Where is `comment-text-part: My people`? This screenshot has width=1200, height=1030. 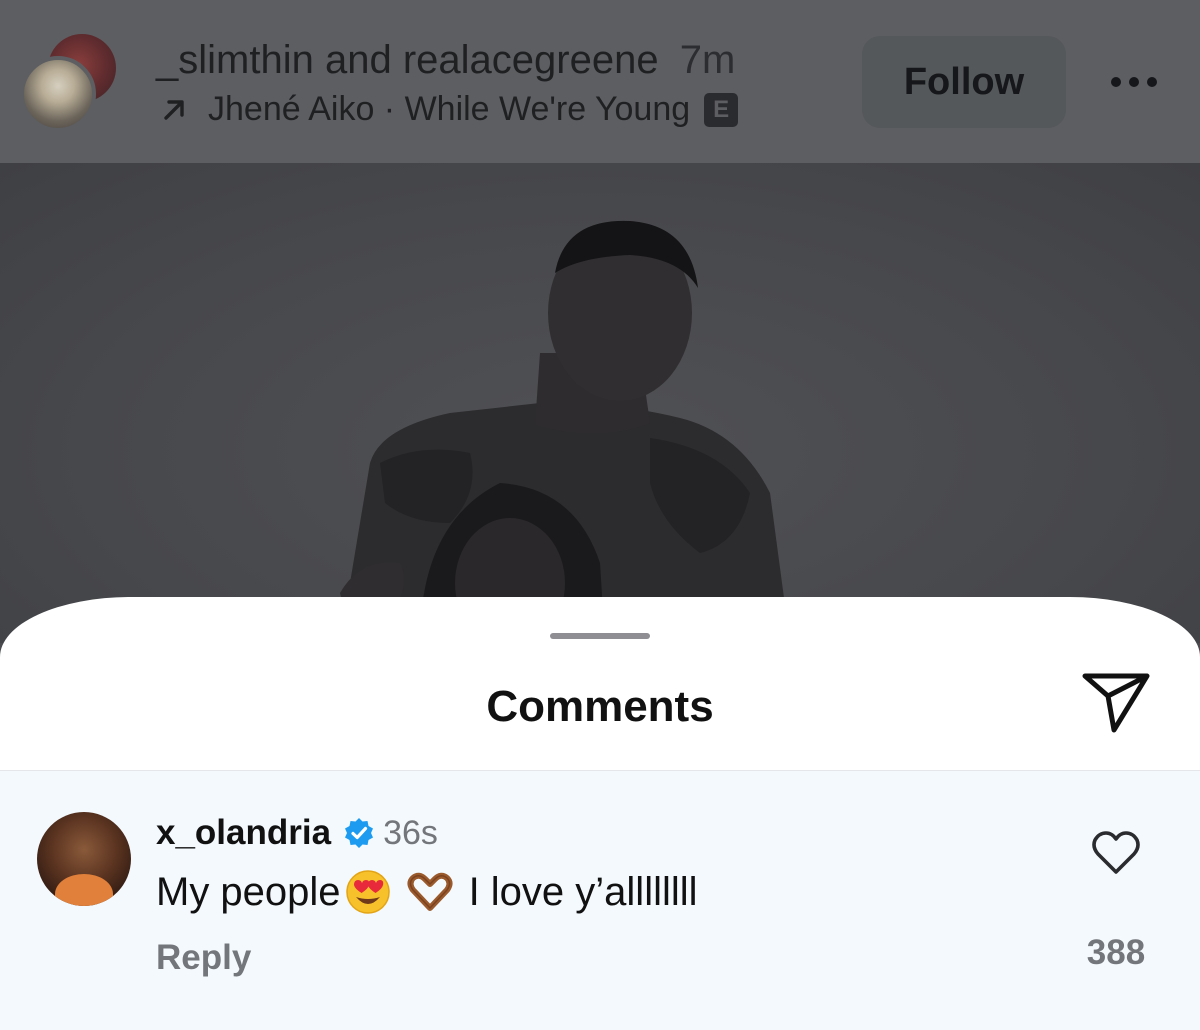
comment-text-part: My people is located at coordinates (248, 891).